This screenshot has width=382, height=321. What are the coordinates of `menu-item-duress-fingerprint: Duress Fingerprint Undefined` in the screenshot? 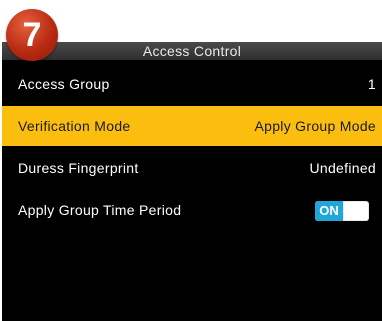 It's located at (192, 168).